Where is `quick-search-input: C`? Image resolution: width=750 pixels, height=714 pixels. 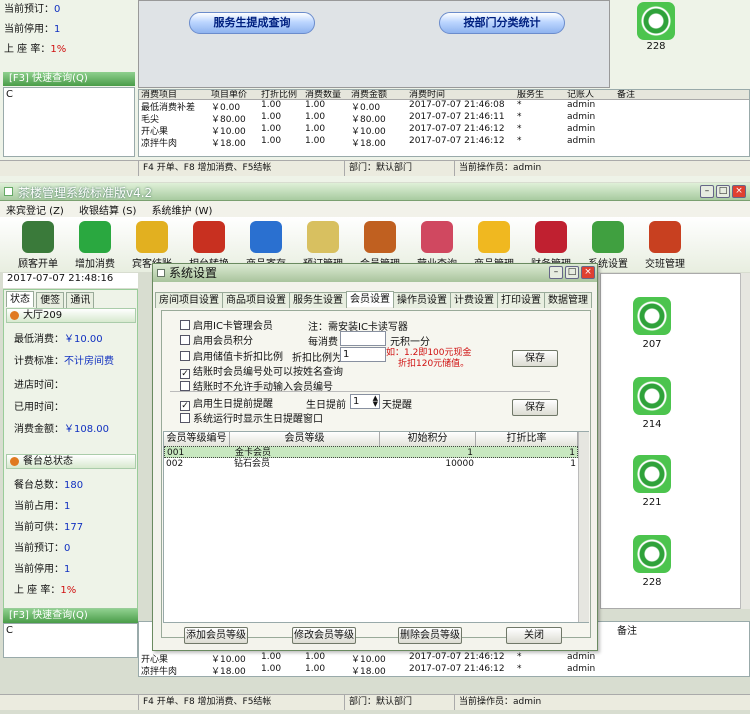
quick-search-input: C is located at coordinates (69, 122).